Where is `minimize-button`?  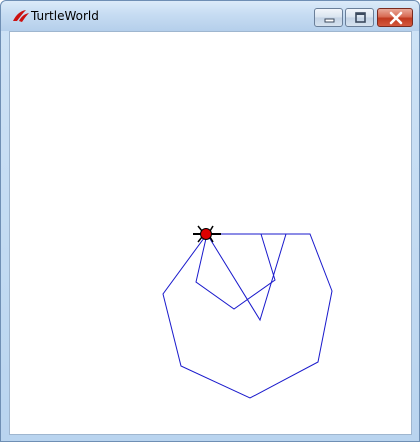
minimize-button is located at coordinates (328, 17).